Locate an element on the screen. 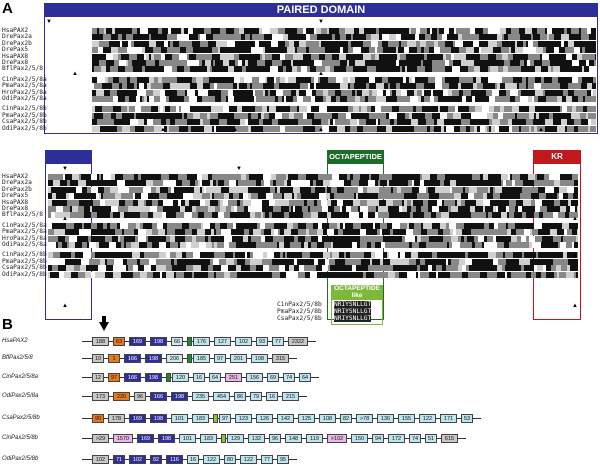  exon: 215 is located at coordinates (290, 396).